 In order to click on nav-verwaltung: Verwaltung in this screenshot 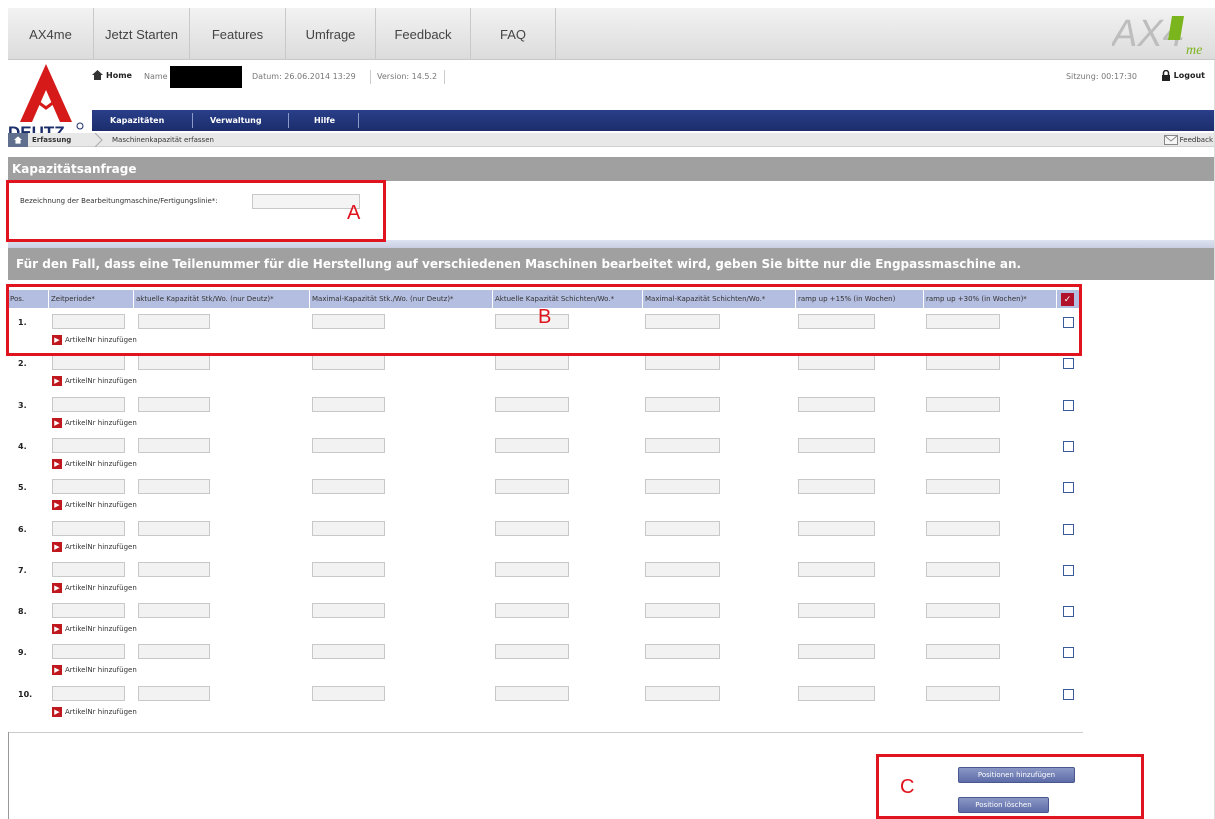, I will do `click(236, 120)`.